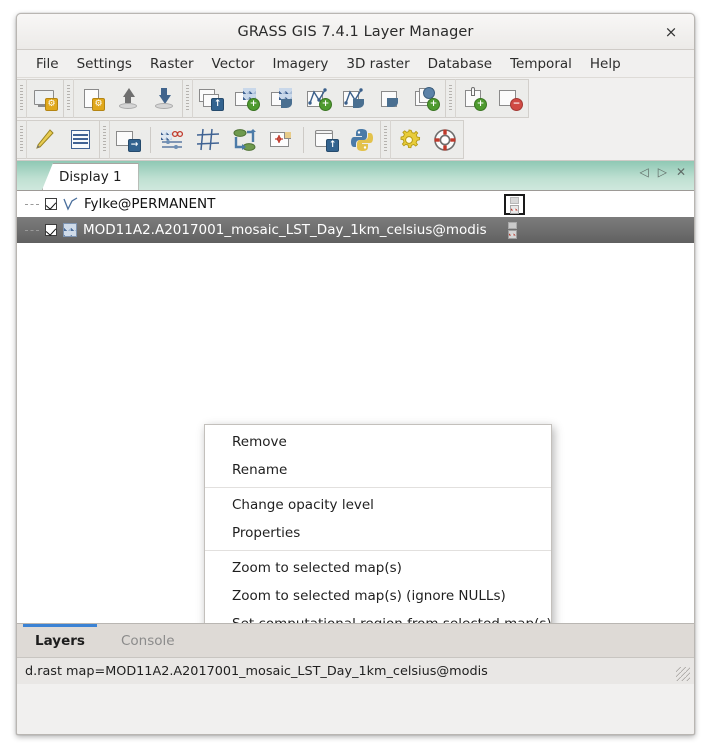 The height and width of the screenshot is (746, 713). What do you see at coordinates (150, 204) in the screenshot?
I see `layer-name: Fylke@PERMANENT` at bounding box center [150, 204].